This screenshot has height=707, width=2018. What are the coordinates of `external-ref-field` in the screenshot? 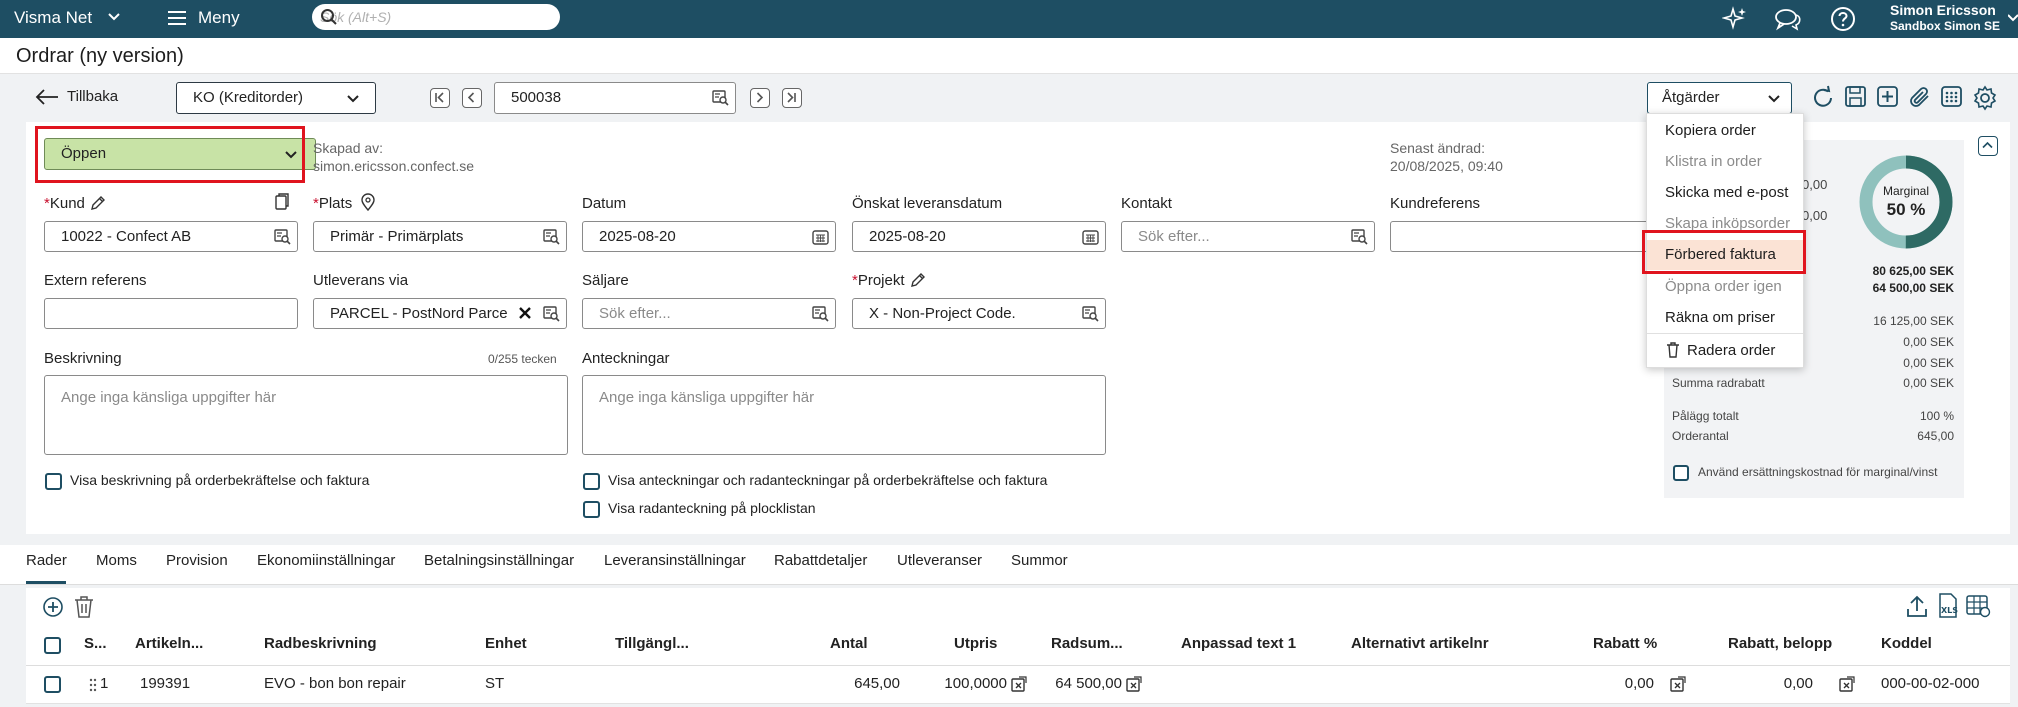 It's located at (171, 313).